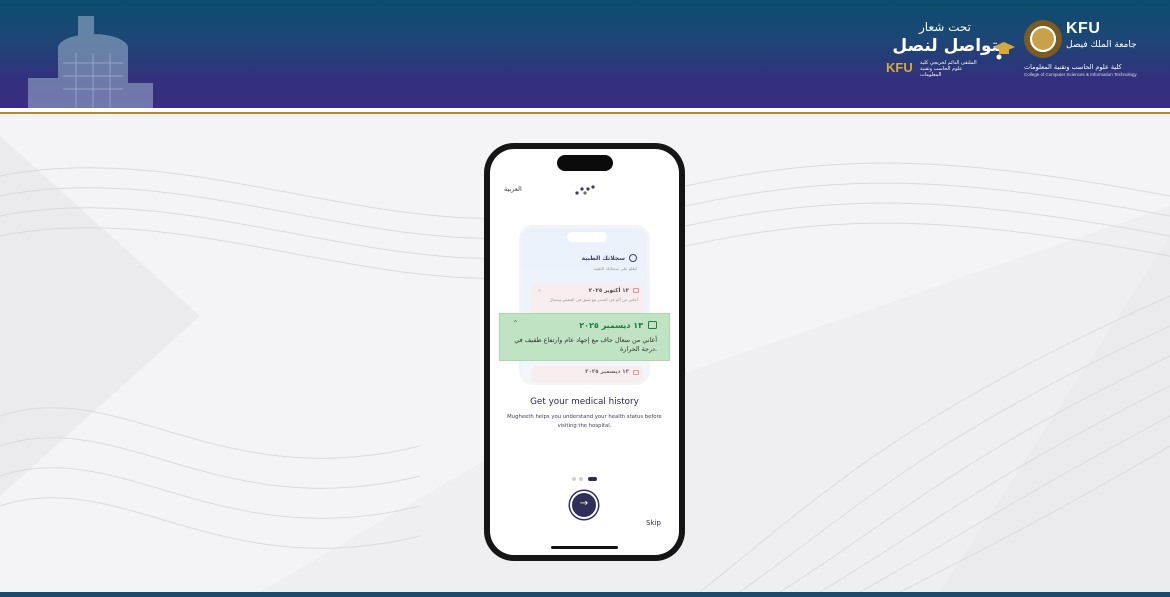  Describe the element at coordinates (585, 190) in the screenshot. I see `app-logo-icon` at that location.